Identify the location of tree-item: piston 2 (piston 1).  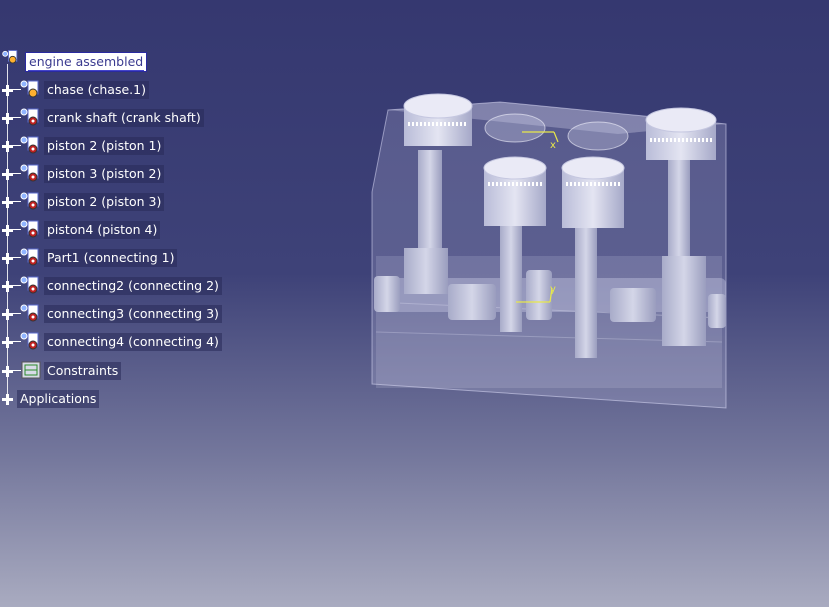
(120, 146).